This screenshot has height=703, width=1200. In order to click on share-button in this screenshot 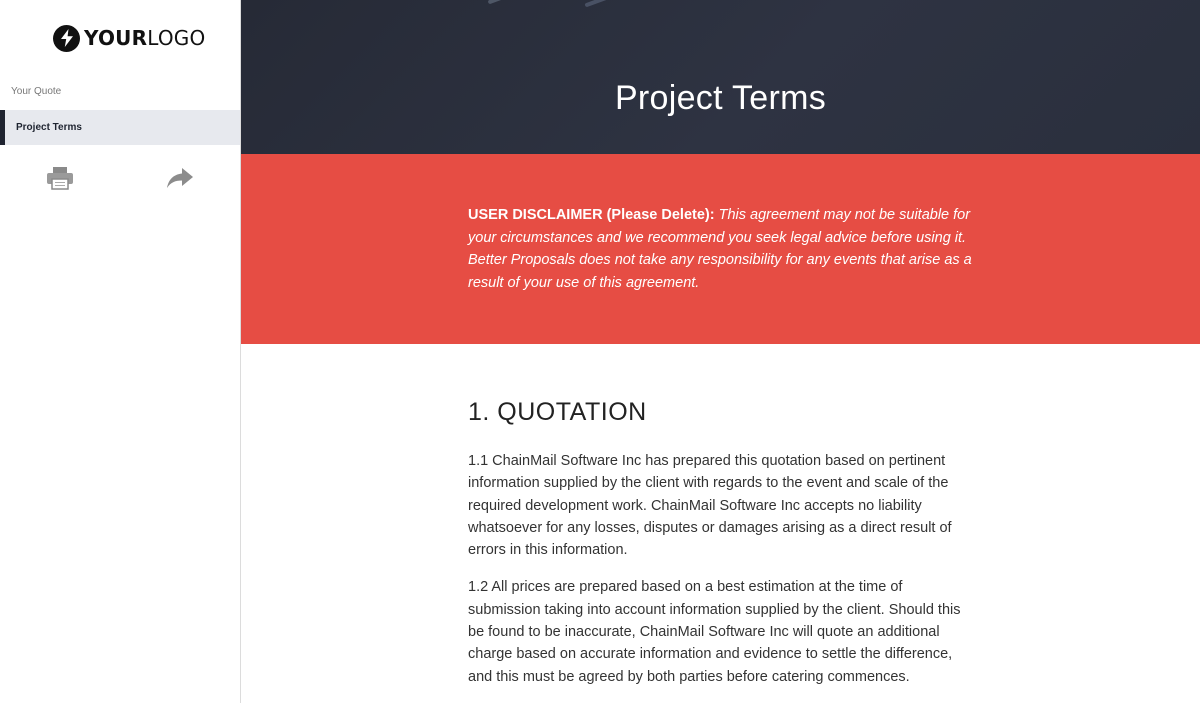, I will do `click(180, 180)`.